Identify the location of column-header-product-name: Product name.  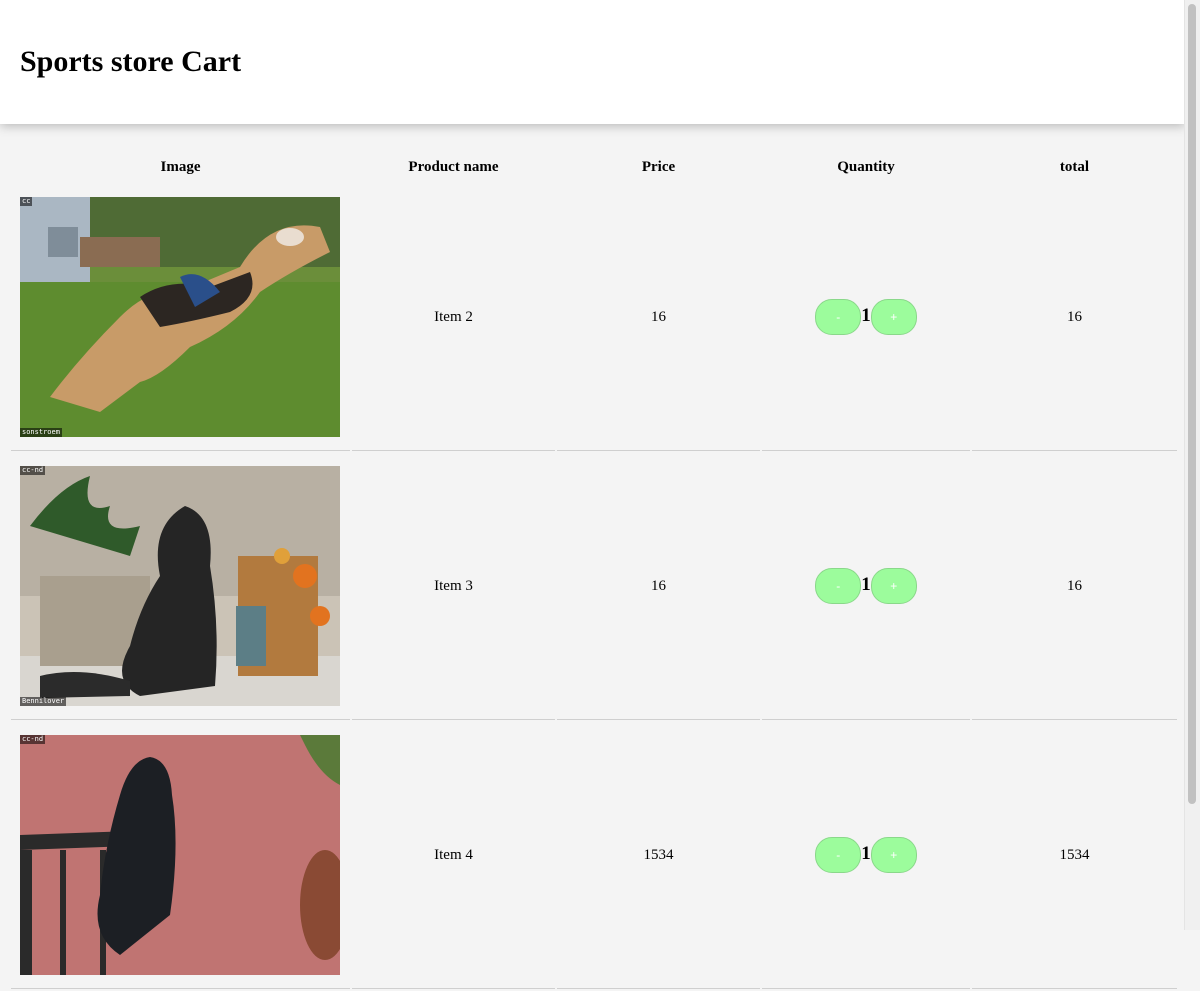
(453, 166).